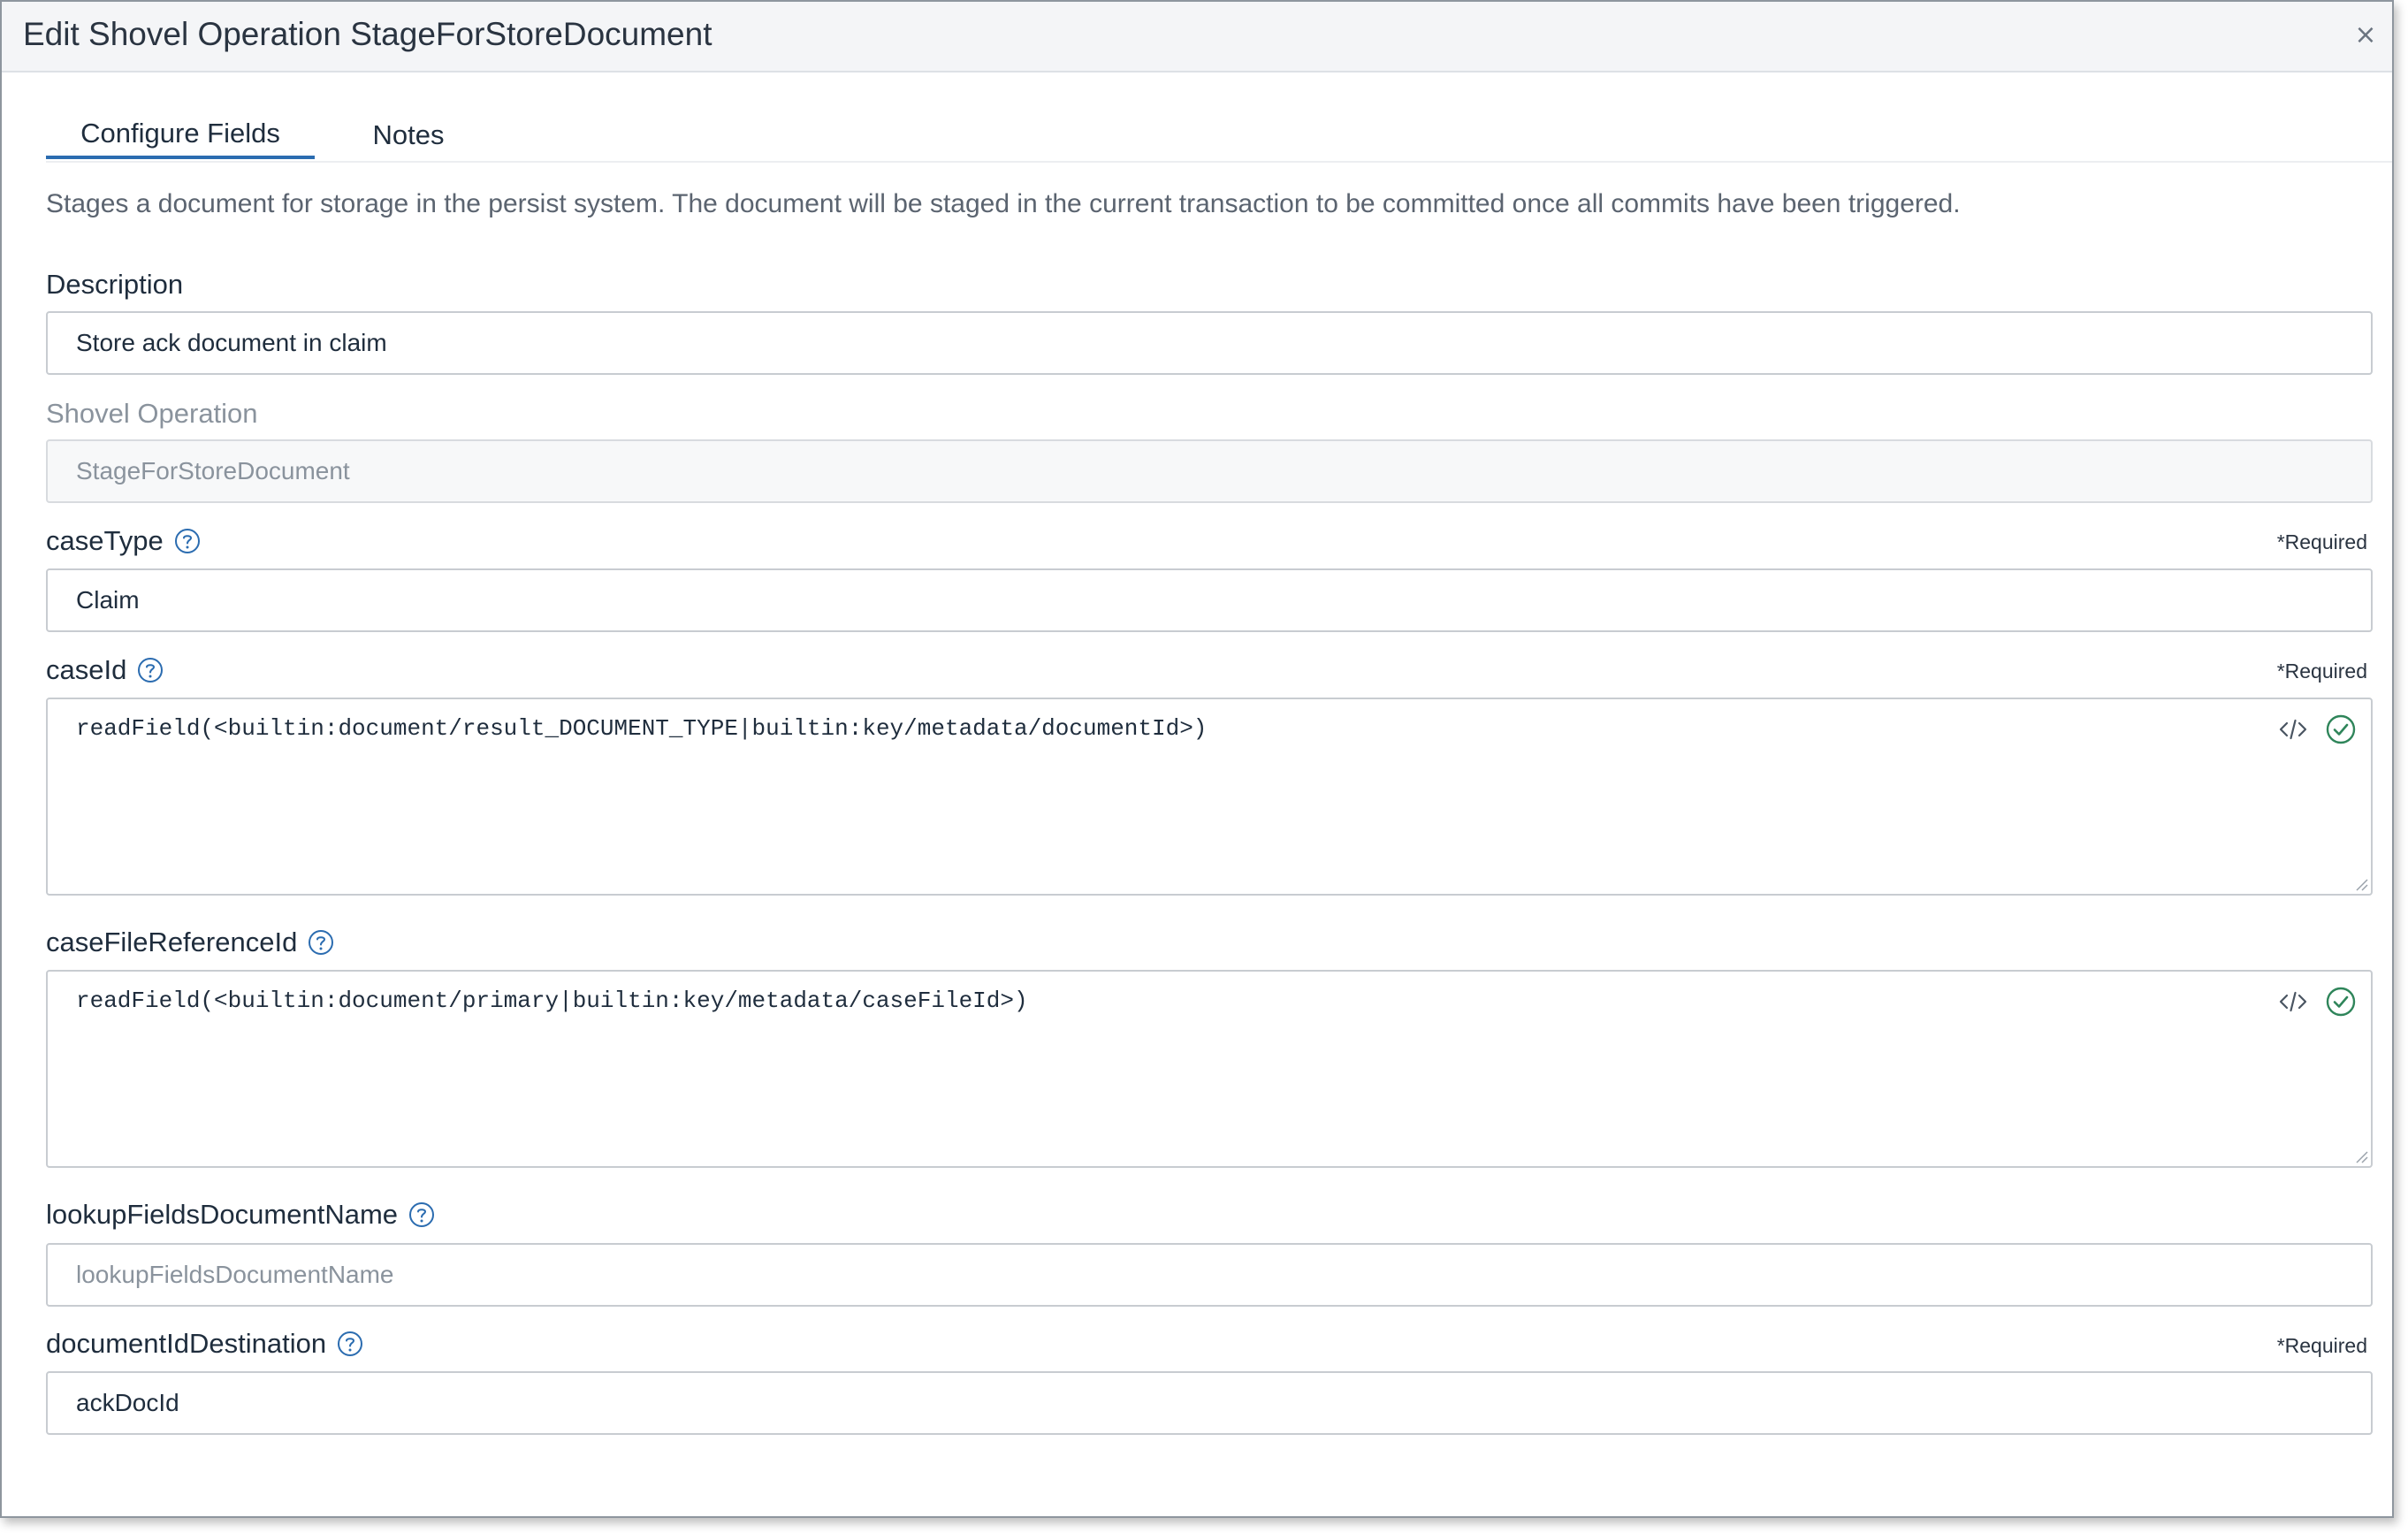  I want to click on document-id-destination-label-text: documentIdDestination, so click(186, 1343).